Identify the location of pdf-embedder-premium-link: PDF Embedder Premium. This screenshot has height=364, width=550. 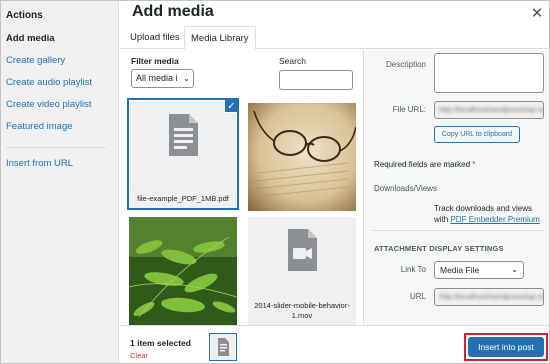
(494, 219).